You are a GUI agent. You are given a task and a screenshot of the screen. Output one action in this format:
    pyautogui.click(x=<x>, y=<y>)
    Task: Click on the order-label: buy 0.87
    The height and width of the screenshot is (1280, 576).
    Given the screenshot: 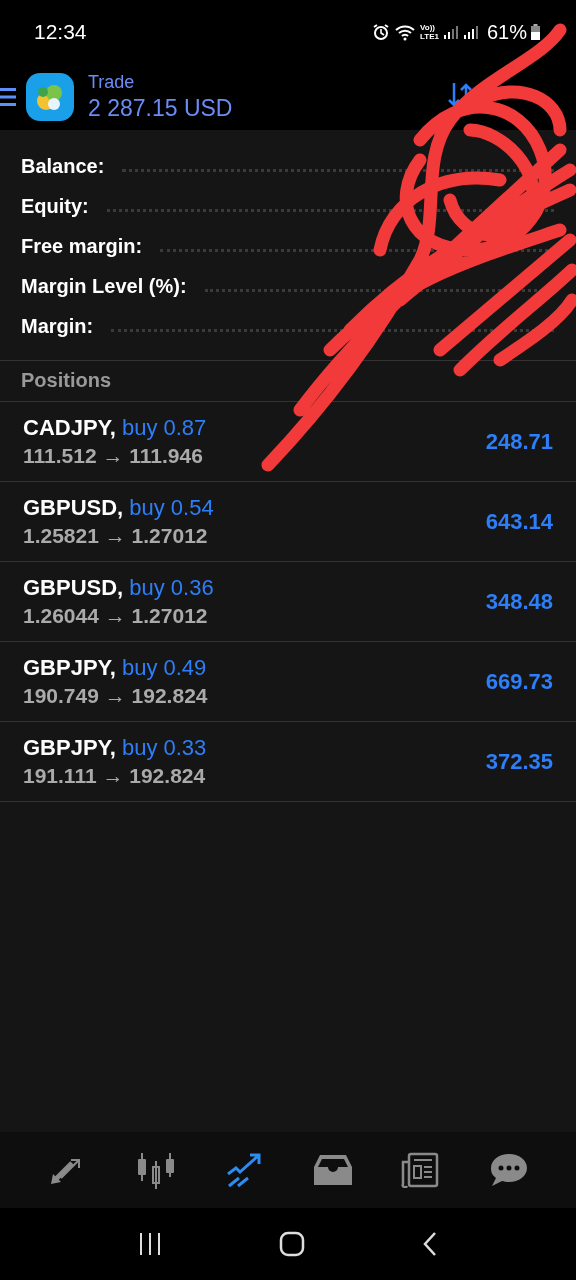 What is the action you would take?
    pyautogui.click(x=164, y=428)
    